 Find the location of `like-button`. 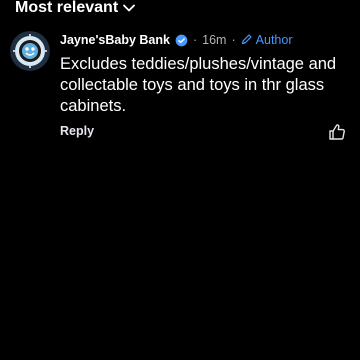

like-button is located at coordinates (337, 132).